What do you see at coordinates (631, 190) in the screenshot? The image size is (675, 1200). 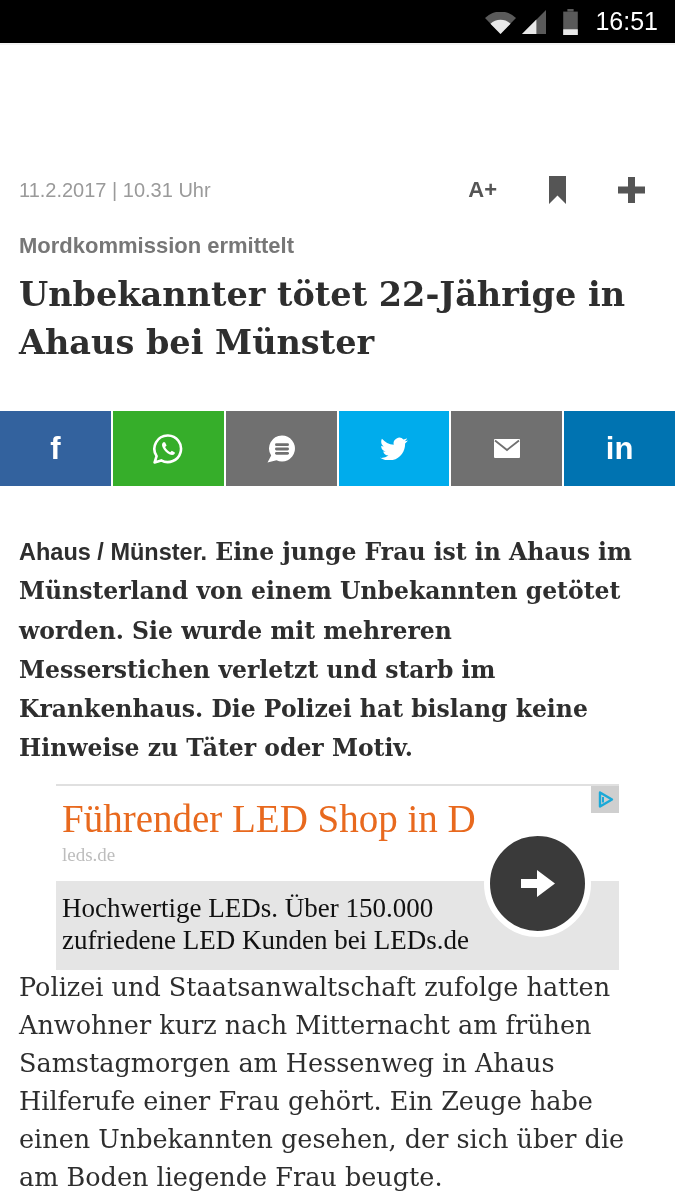 I see `plus-icon` at bounding box center [631, 190].